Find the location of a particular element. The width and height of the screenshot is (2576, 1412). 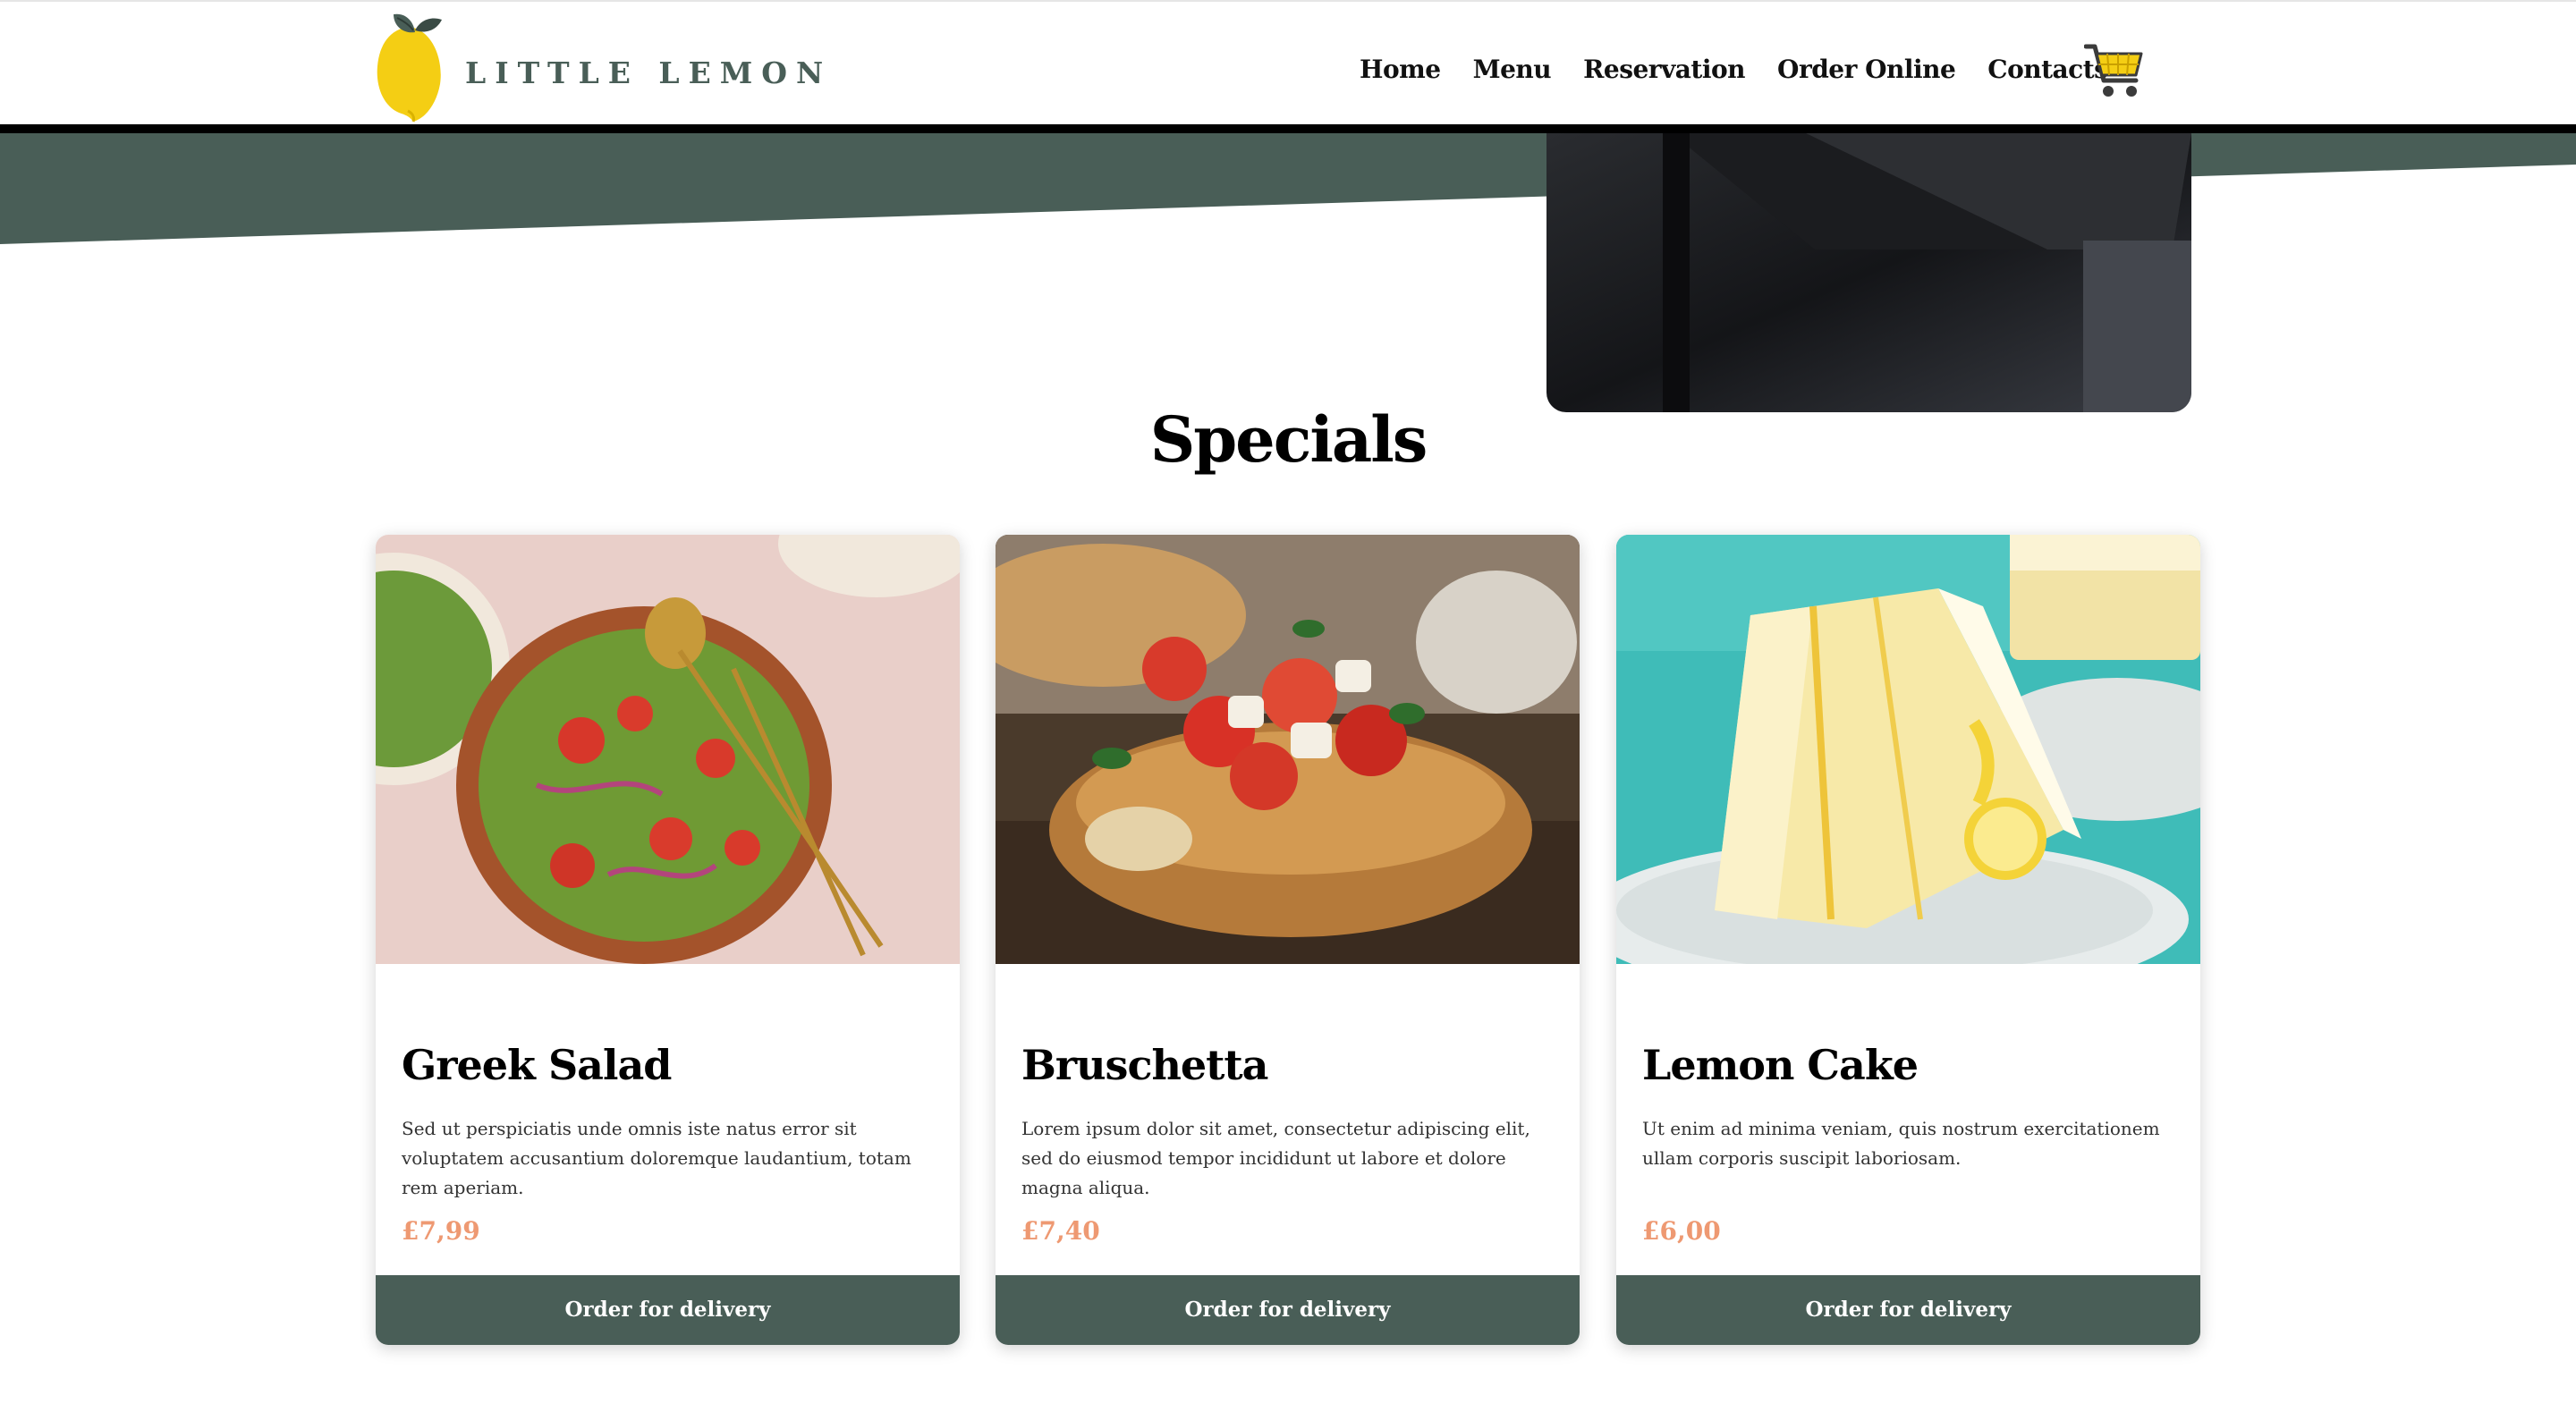

lemon-cake-photo is located at coordinates (1908, 749).